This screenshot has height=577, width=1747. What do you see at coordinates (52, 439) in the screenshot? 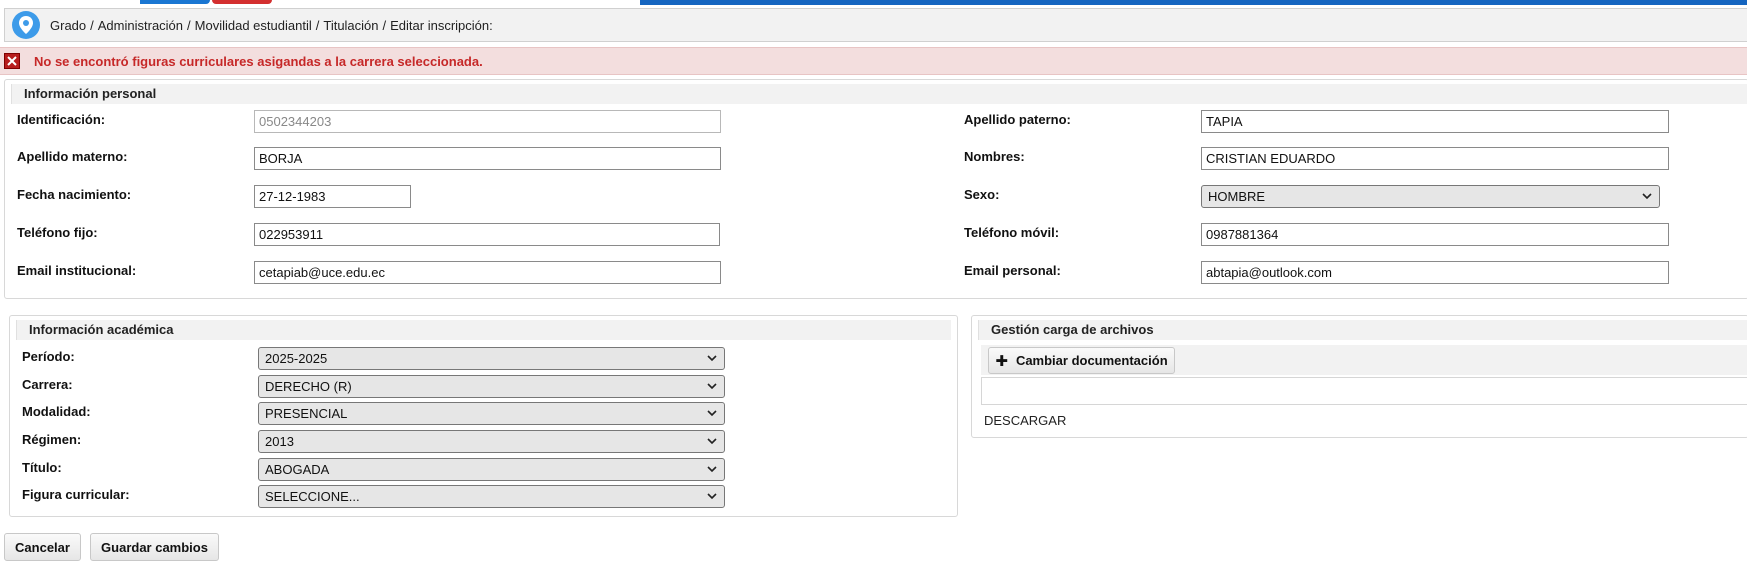
I see `regimen-label: Régimen:` at bounding box center [52, 439].